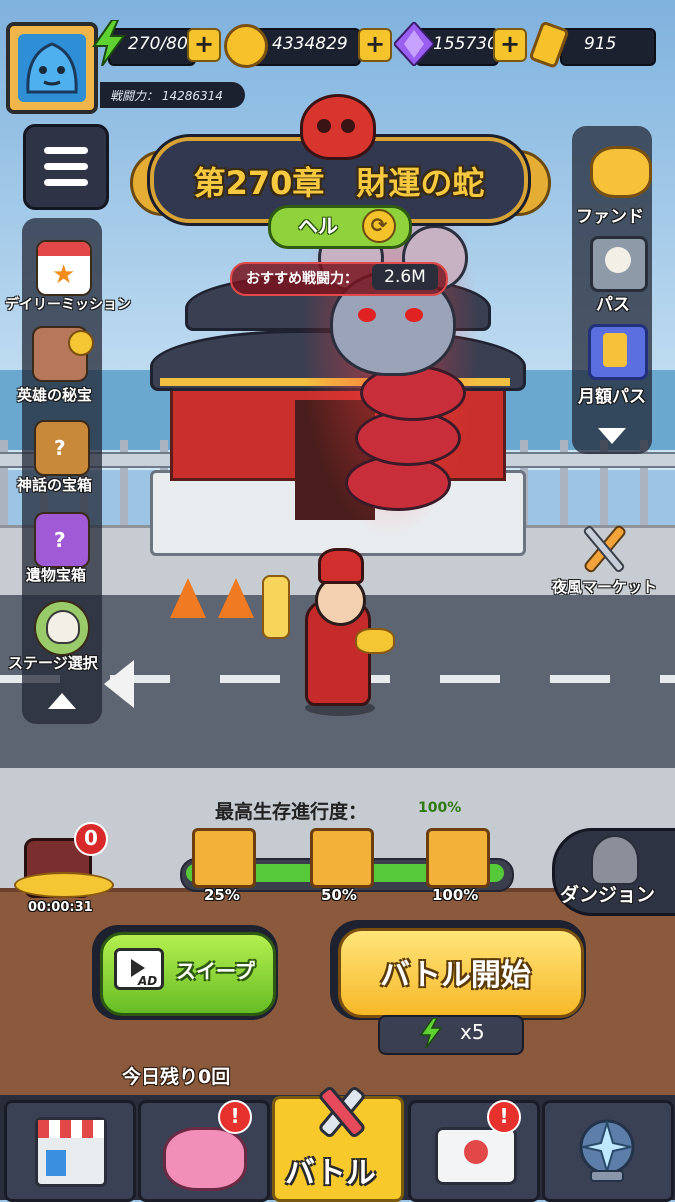  What do you see at coordinates (613, 305) in the screenshot?
I see `pass-label: パス` at bounding box center [613, 305].